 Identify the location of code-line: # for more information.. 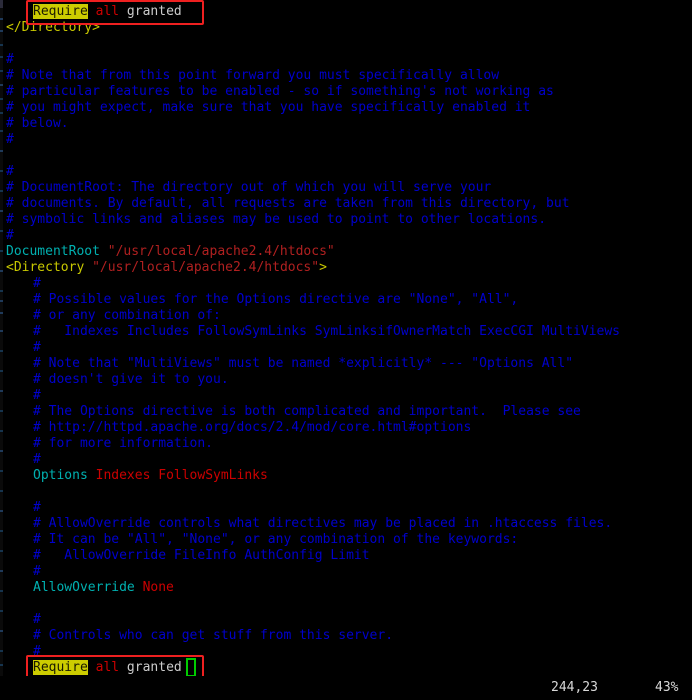
(123, 444).